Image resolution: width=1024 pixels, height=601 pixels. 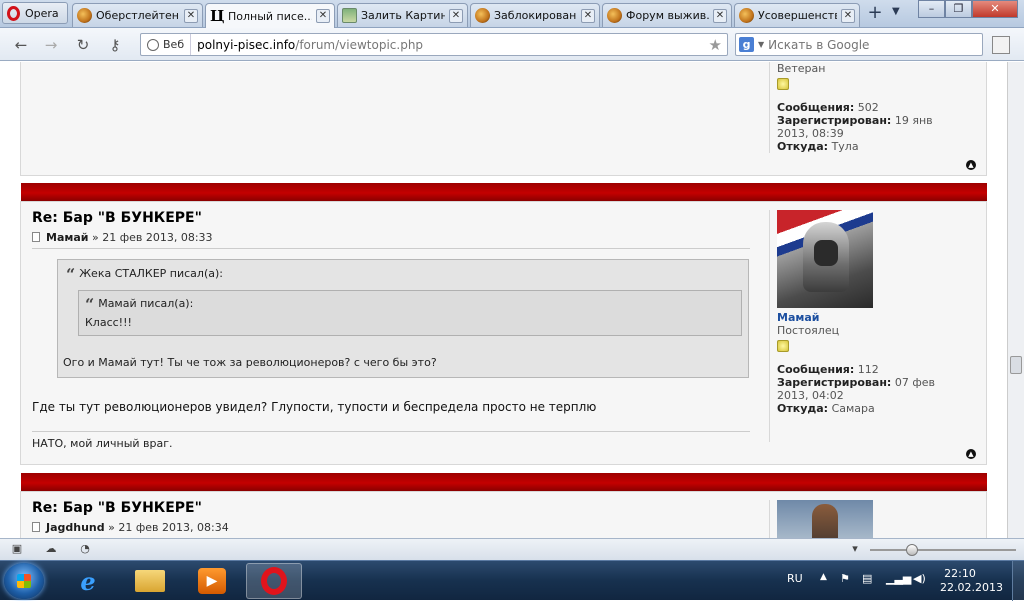 I want to click on device-icon: ▤, so click(x=867, y=578).